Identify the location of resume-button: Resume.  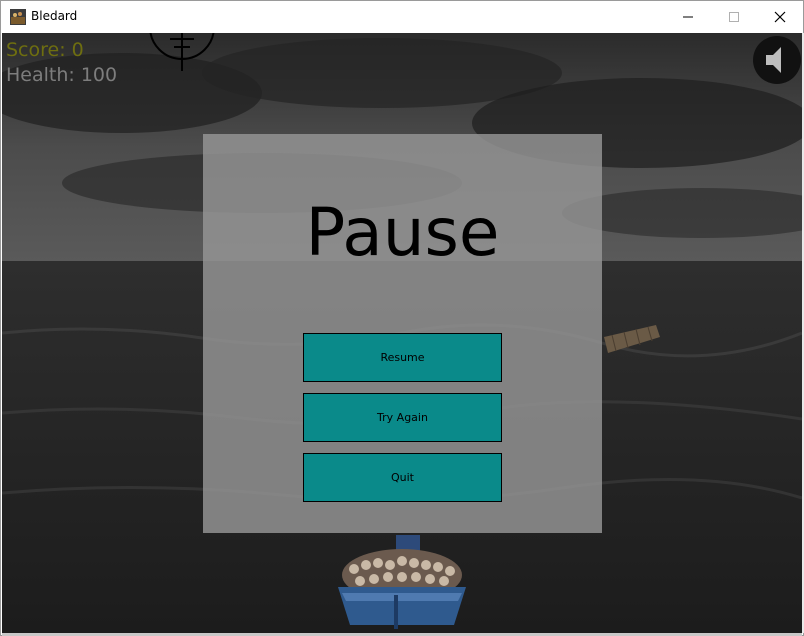
(402, 357).